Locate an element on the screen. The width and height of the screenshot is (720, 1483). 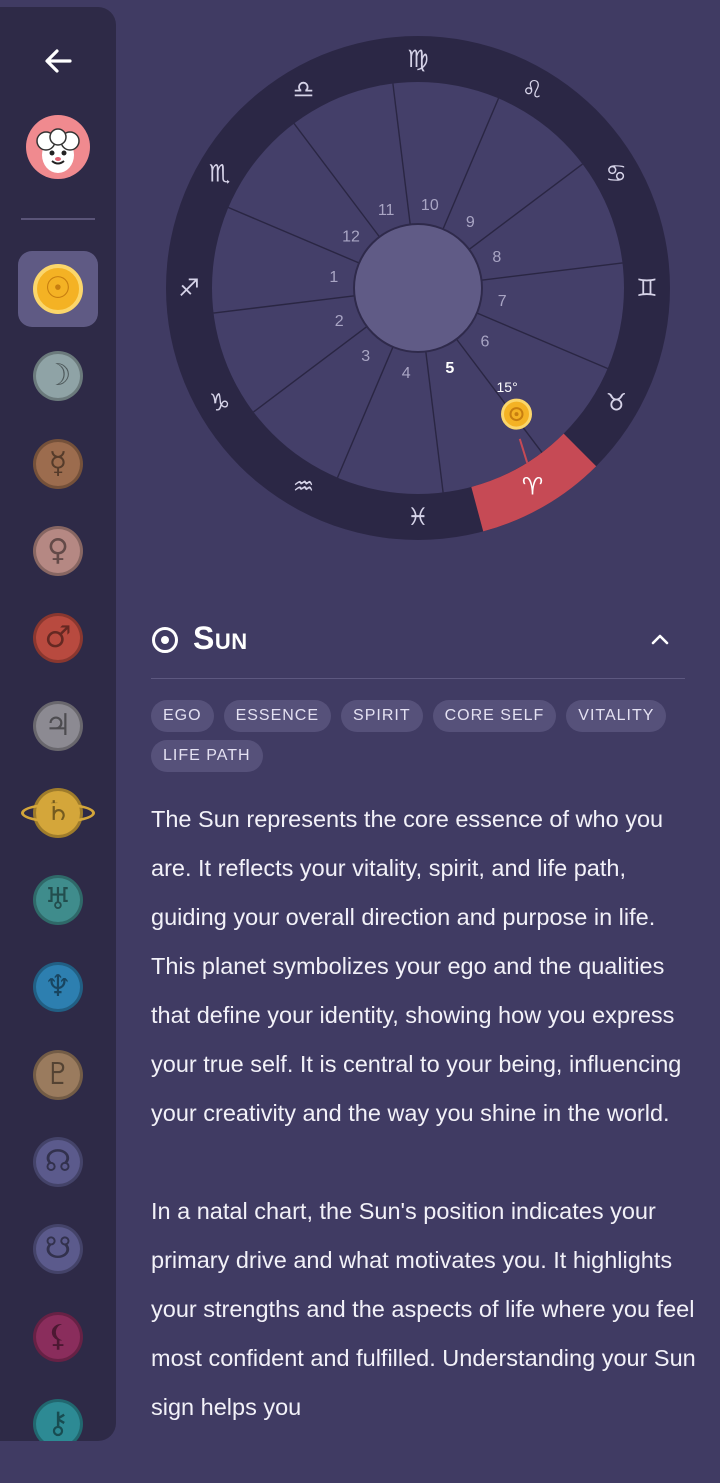
zodiac-sign-glyph: ♎ is located at coordinates (304, 90).